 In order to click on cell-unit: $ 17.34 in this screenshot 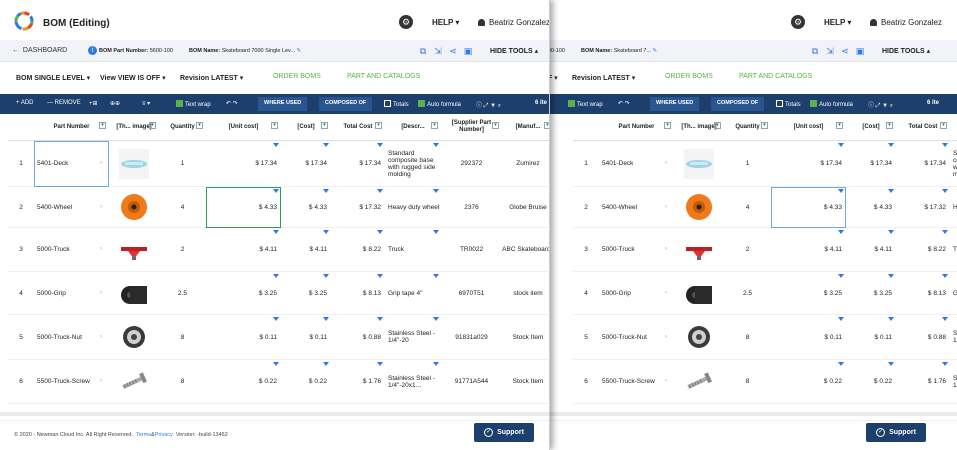, I will do `click(808, 164)`.